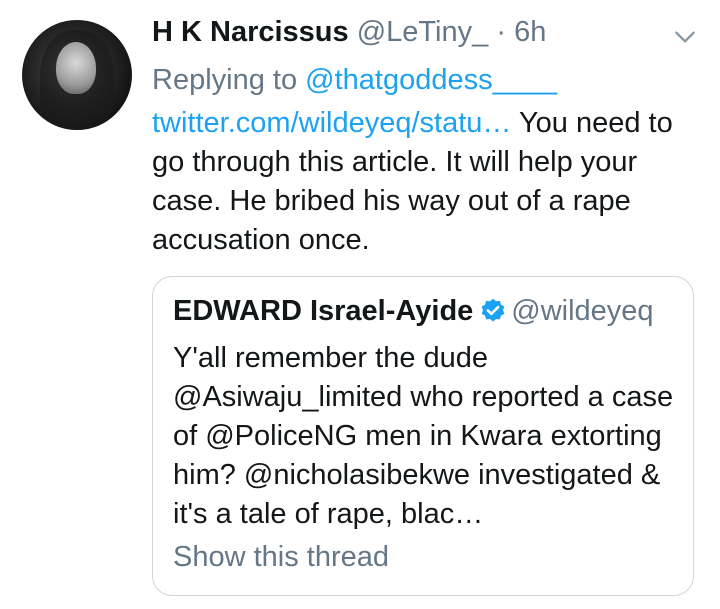 The height and width of the screenshot is (609, 720). What do you see at coordinates (323, 311) in the screenshot?
I see `quoted-author-name: EDWARD Israel-Ayide` at bounding box center [323, 311].